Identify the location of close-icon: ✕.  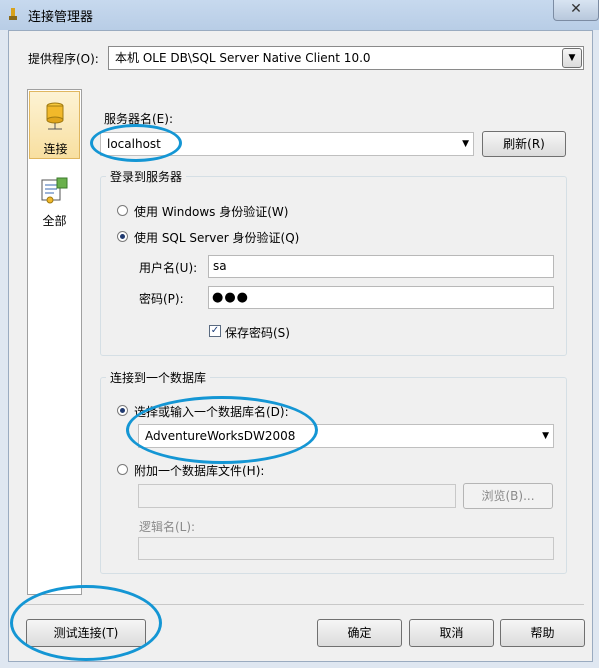
(576, 9).